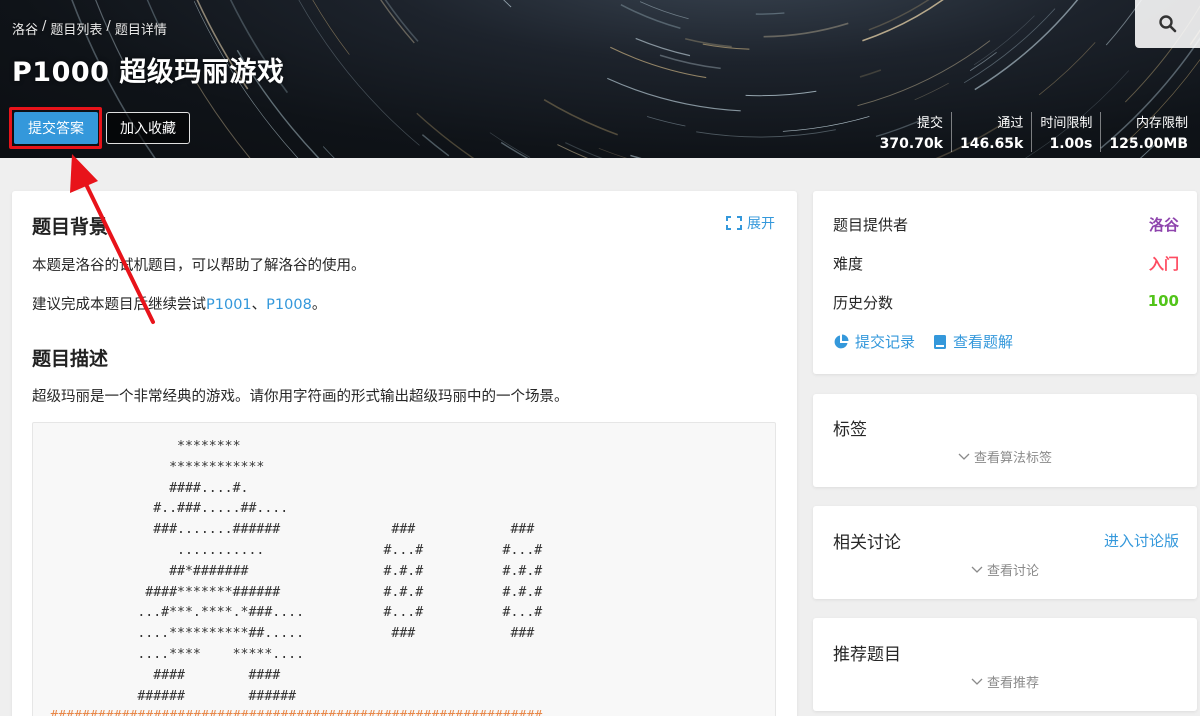 Image resolution: width=1200 pixels, height=716 pixels. I want to click on background-heading: 题目背景, so click(70, 227).